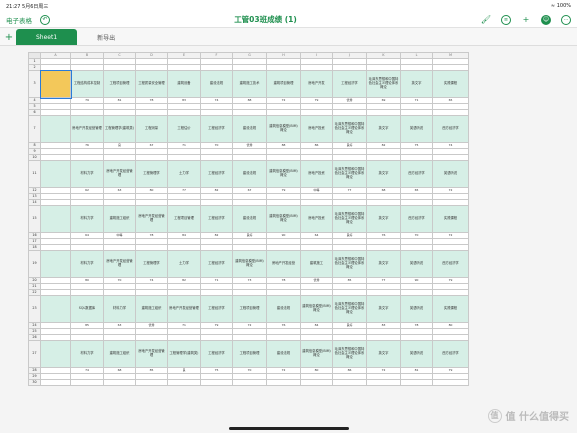  Describe the element at coordinates (316, 84) in the screenshot. I see `subject-cell: 房地产开发` at that location.